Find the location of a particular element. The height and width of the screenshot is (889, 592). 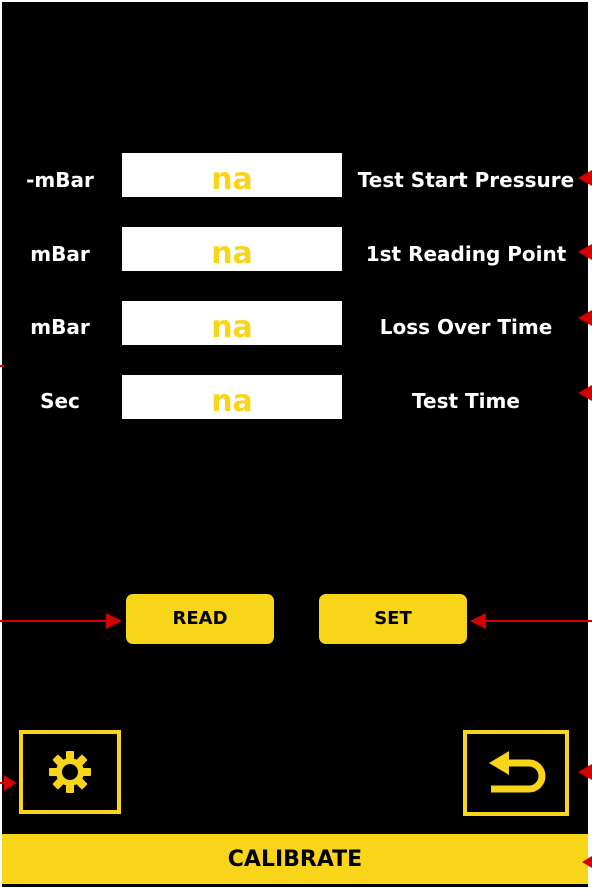

value-field-test-time: na is located at coordinates (232, 397).